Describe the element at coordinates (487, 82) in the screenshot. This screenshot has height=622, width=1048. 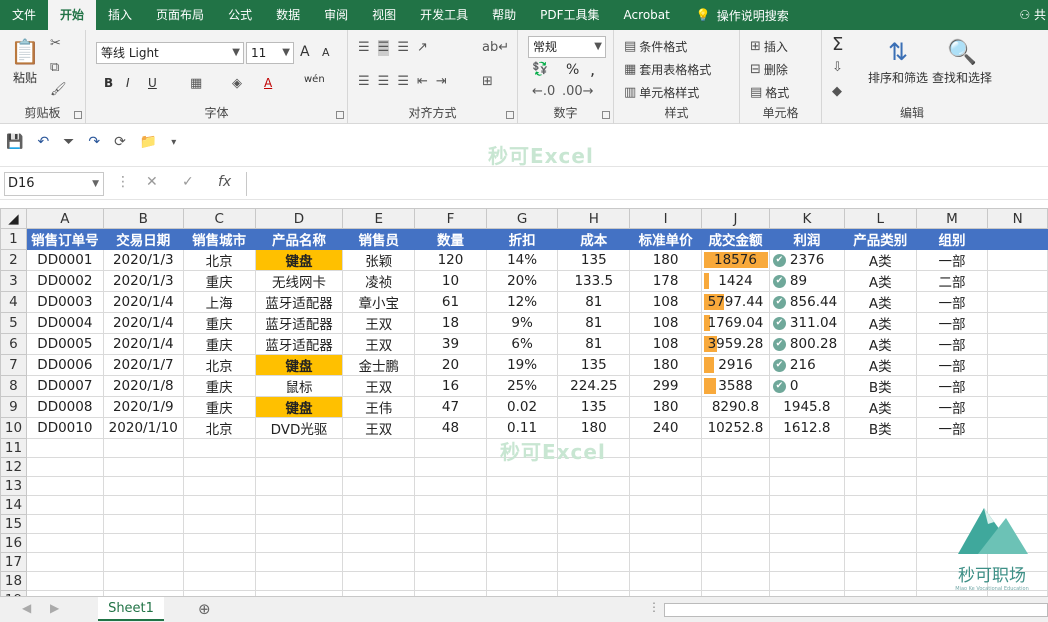
I see `merge-button: ⊞` at that location.